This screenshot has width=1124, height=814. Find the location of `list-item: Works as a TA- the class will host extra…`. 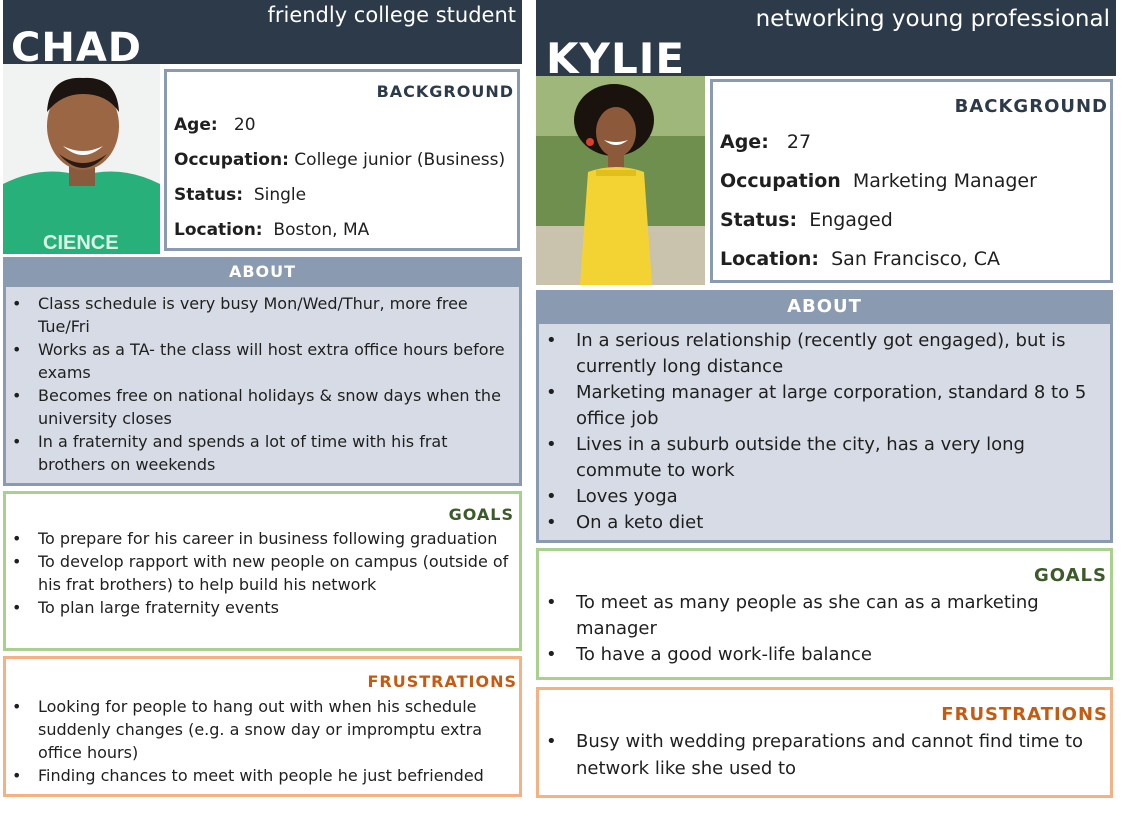

list-item: Works as a TA- the class will host extra… is located at coordinates (262, 361).